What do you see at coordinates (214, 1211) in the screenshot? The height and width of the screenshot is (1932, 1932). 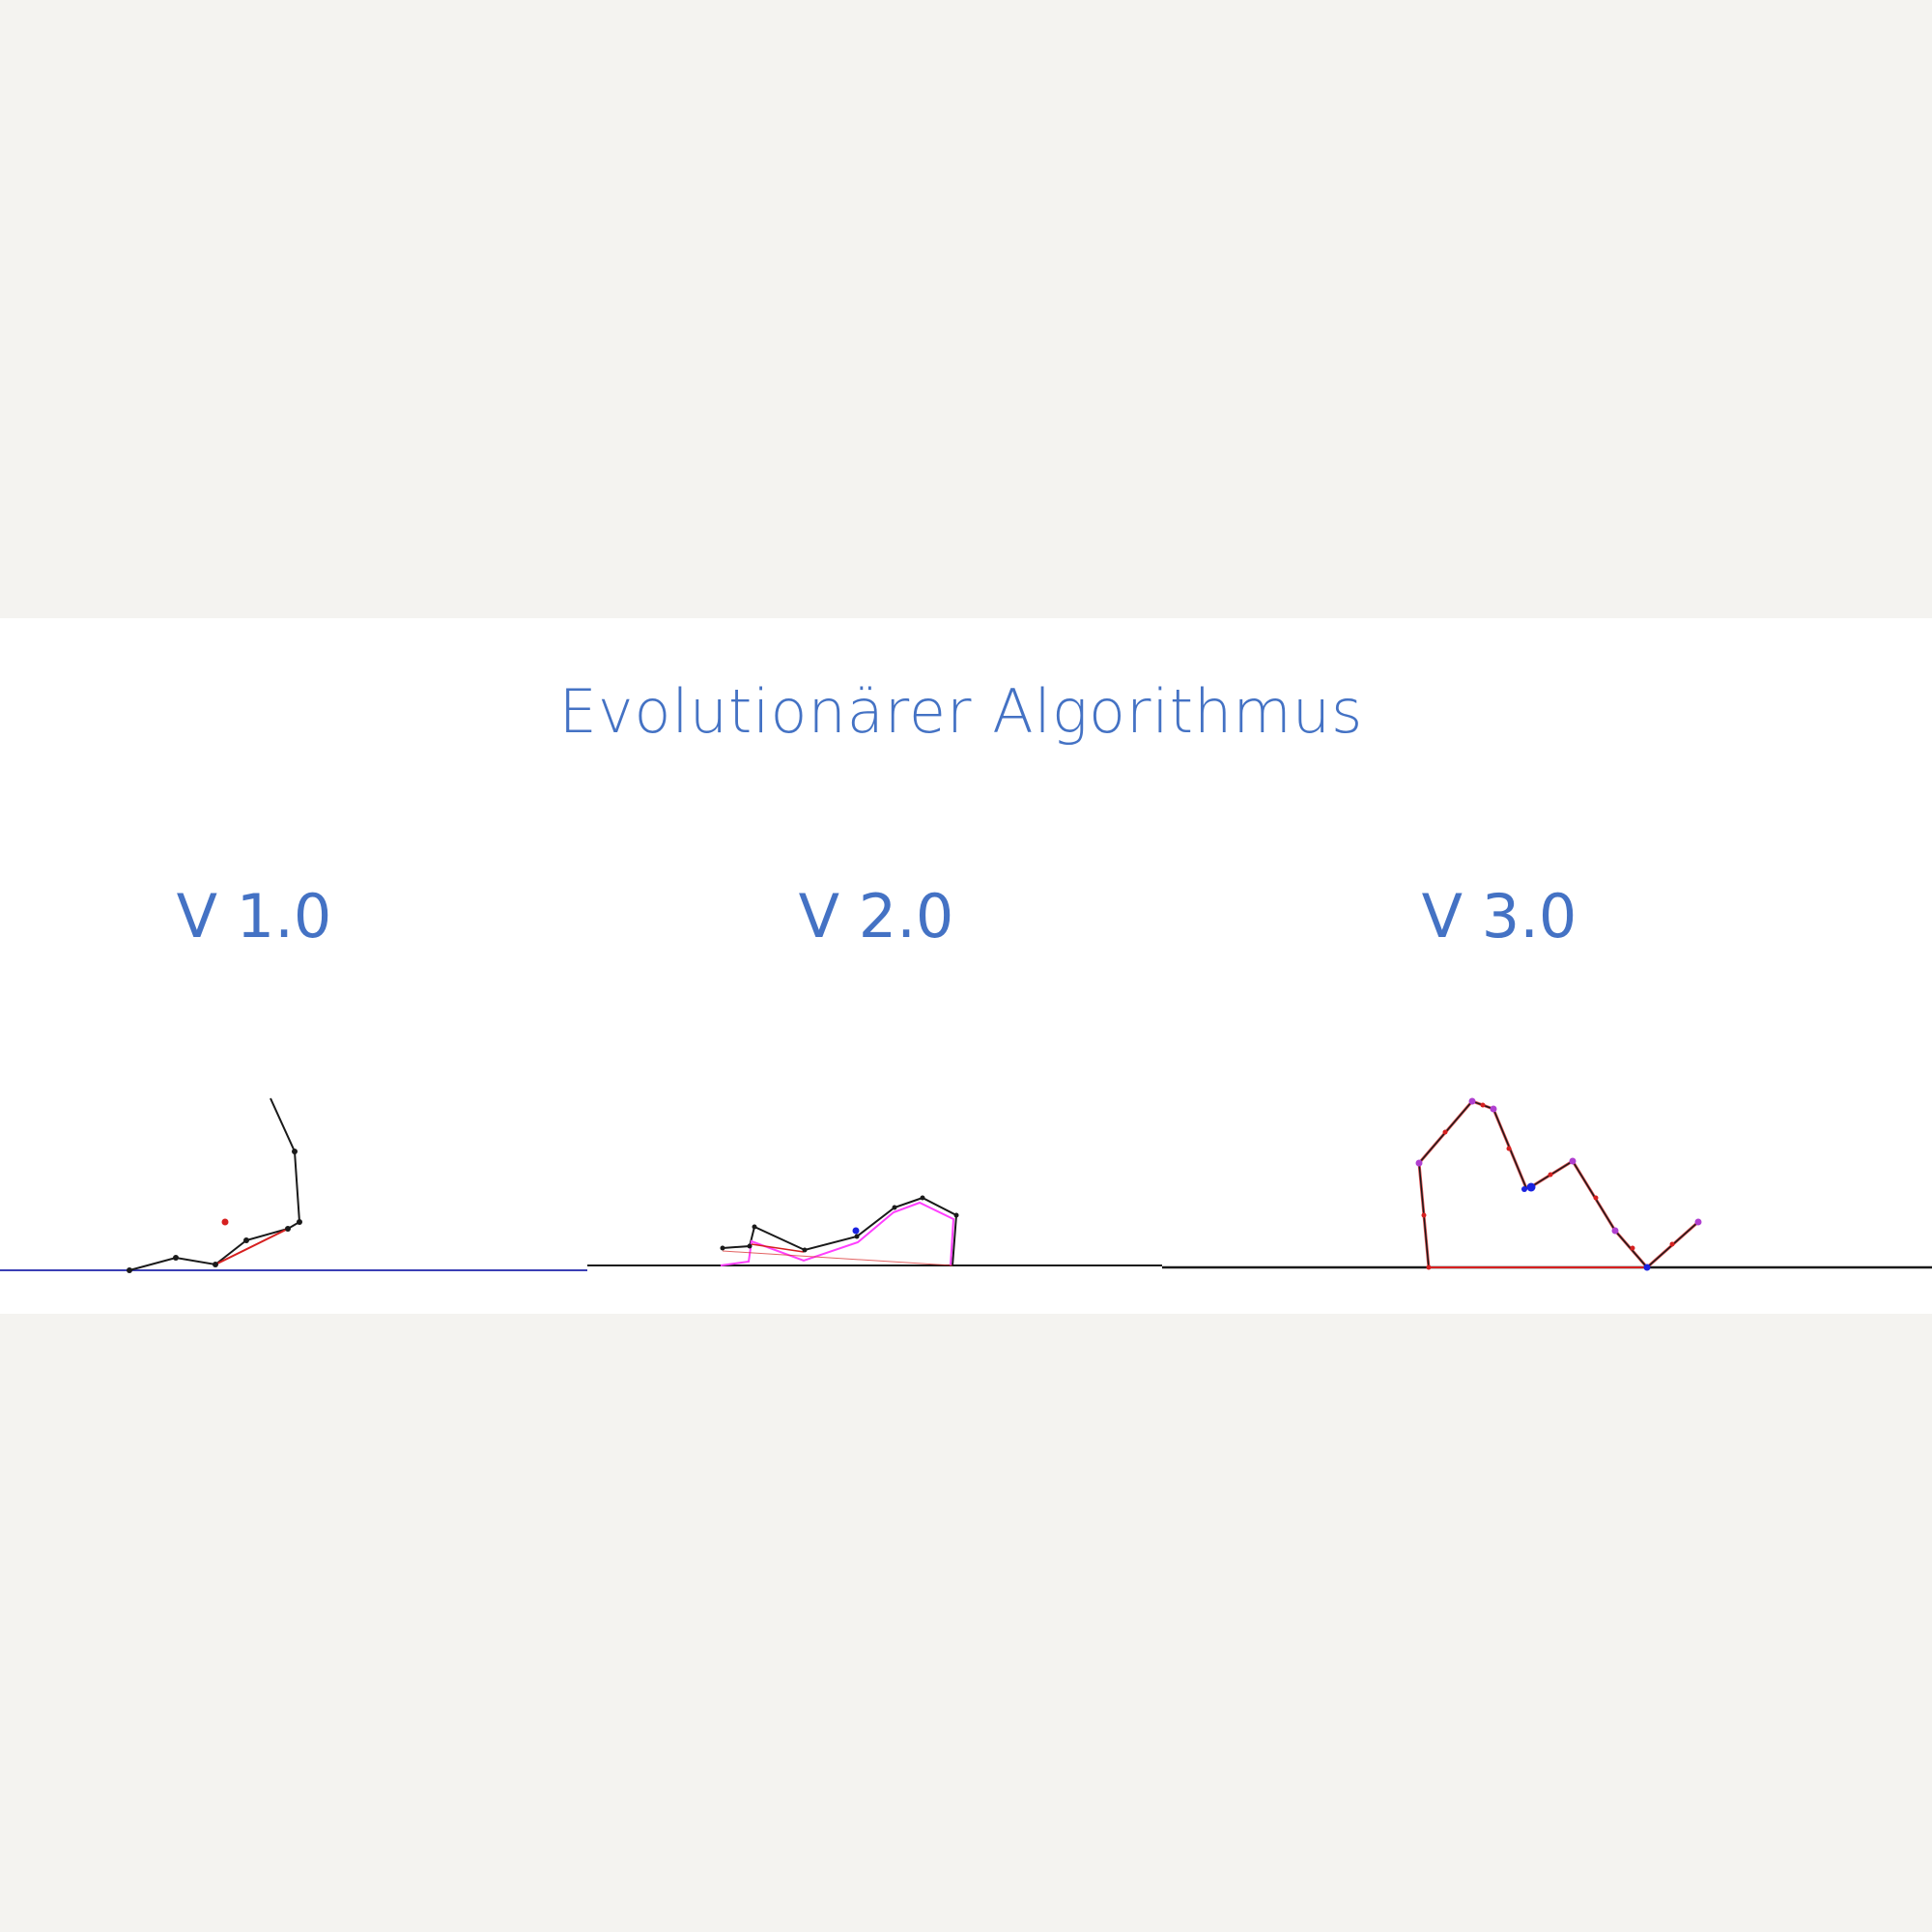 I see `creature-v1-nodes` at bounding box center [214, 1211].